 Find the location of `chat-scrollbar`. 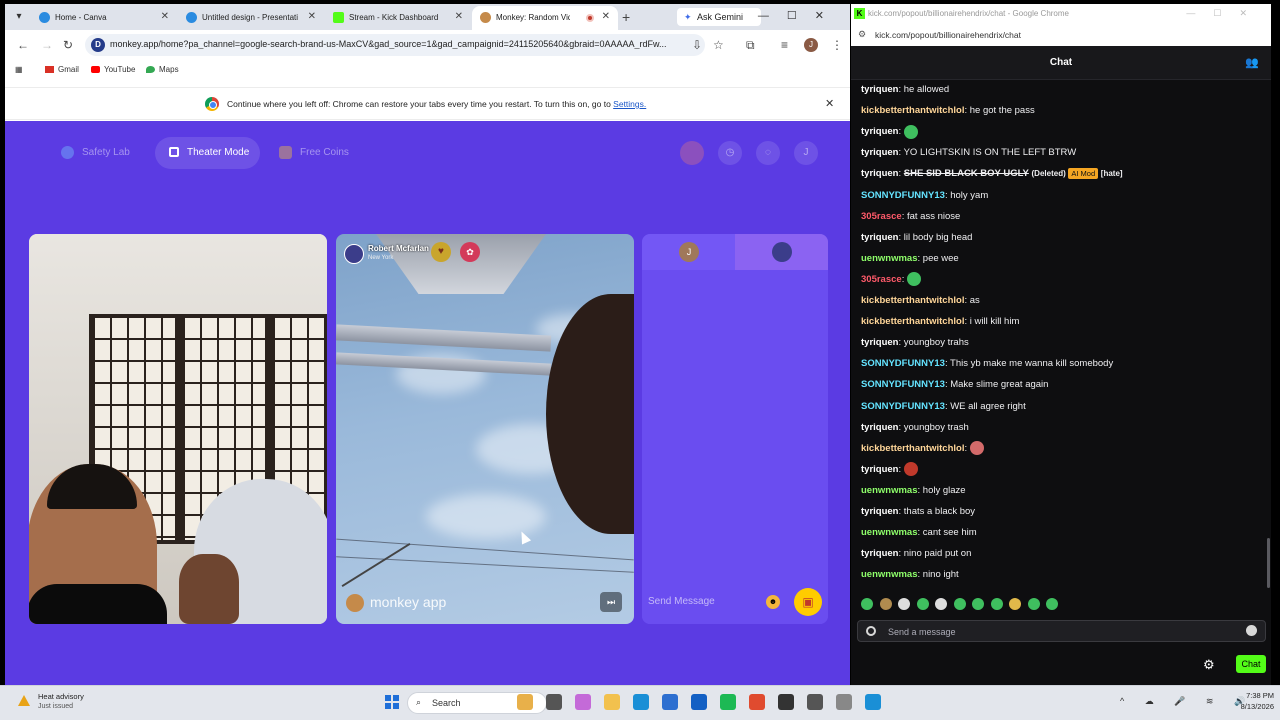

chat-scrollbar is located at coordinates (1268, 563).